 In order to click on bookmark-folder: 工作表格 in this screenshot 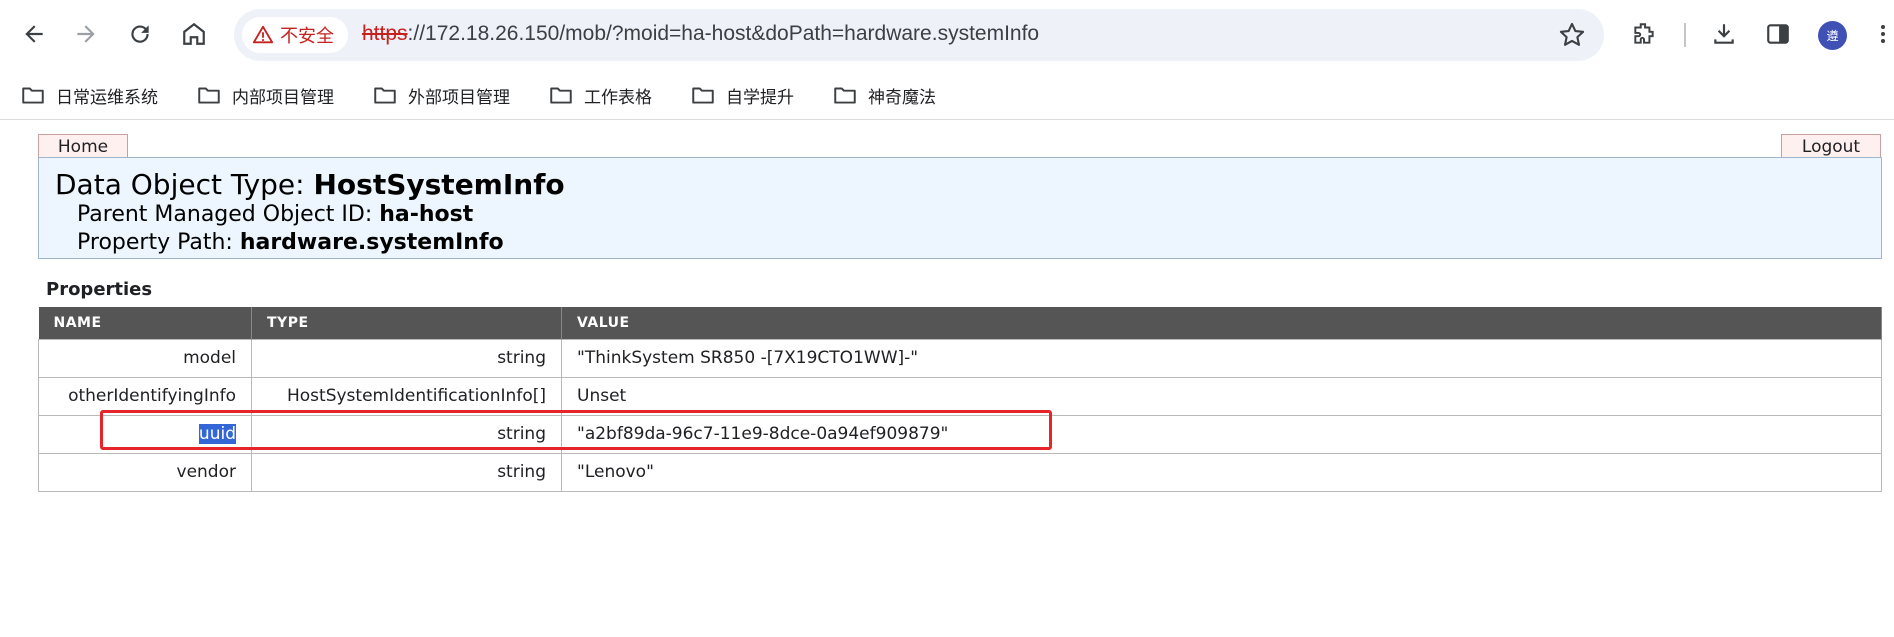, I will do `click(600, 95)`.